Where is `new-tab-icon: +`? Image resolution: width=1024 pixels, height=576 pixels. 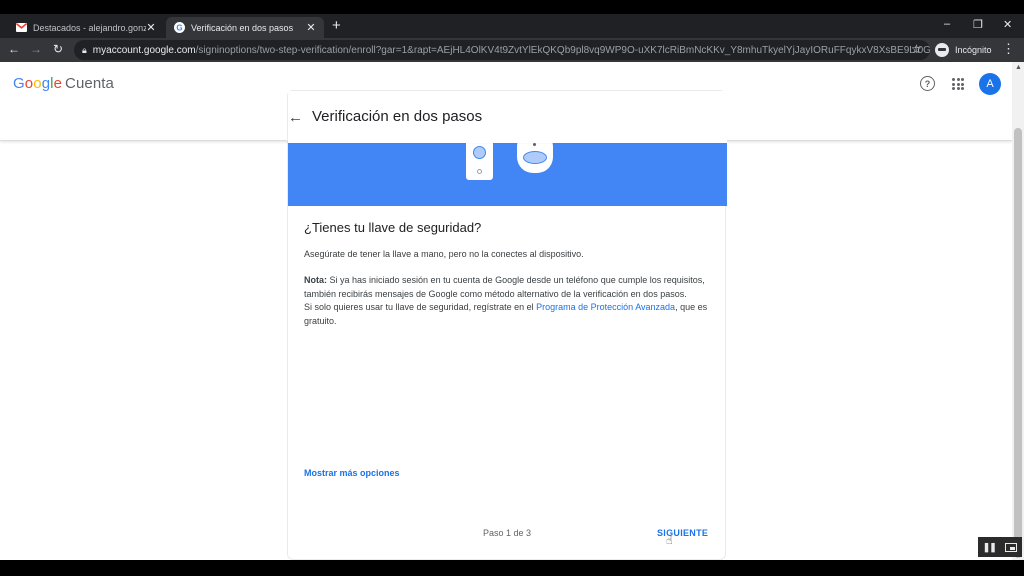
new-tab-icon: + is located at coordinates (336, 26).